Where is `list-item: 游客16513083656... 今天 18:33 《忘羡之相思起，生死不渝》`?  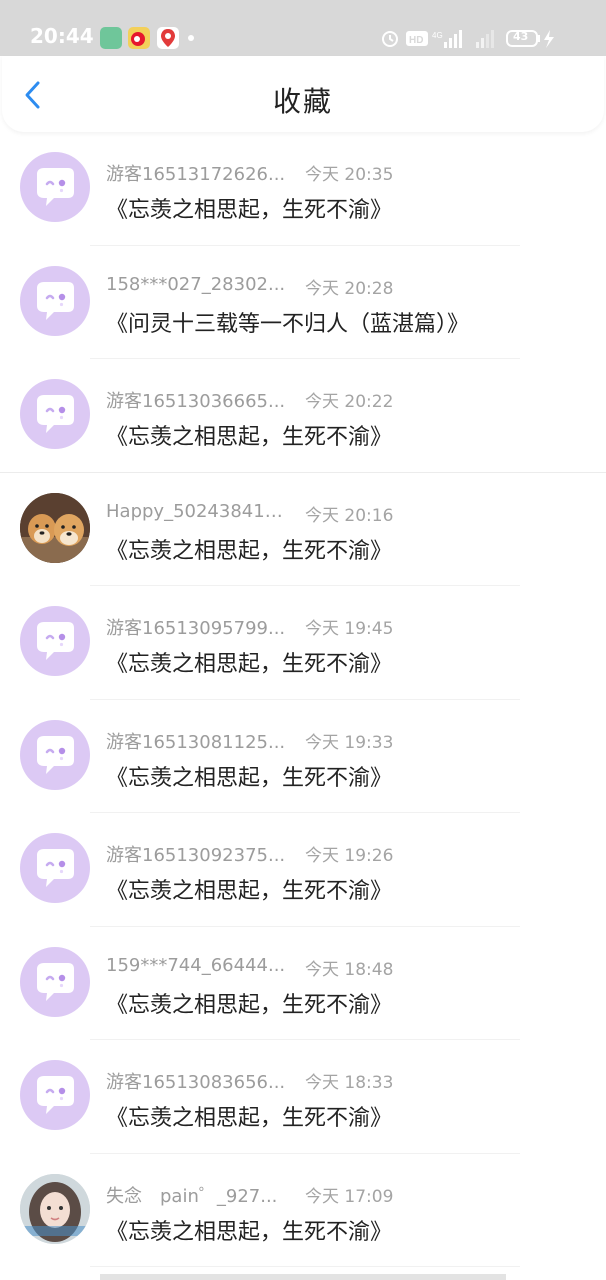
list-item: 游客16513083656... 今天 18:33 《忘羡之相思起，生死不渝》 is located at coordinates (303, 1097).